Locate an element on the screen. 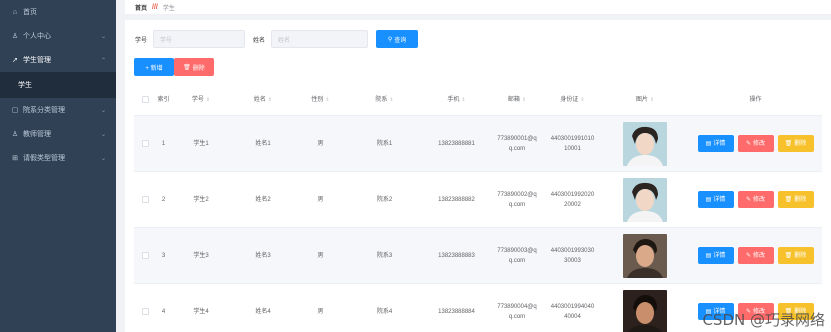 This screenshot has width=831, height=332. sidebar-item-department: ▢ 院系分类管理 ⌄ is located at coordinates (58, 110).